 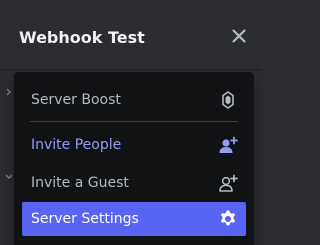 I want to click on add-guest-icon, so click(x=228, y=183).